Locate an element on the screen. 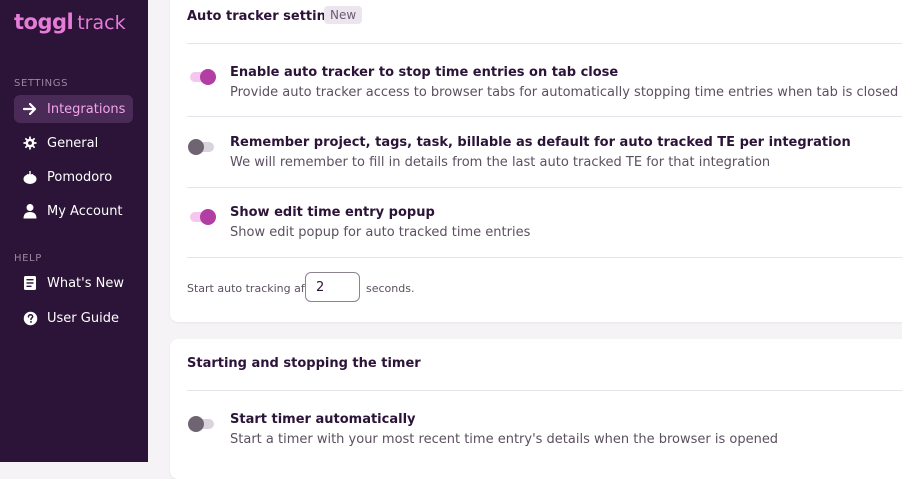  sidebar-item-user-guide: User Guide is located at coordinates (73, 318).